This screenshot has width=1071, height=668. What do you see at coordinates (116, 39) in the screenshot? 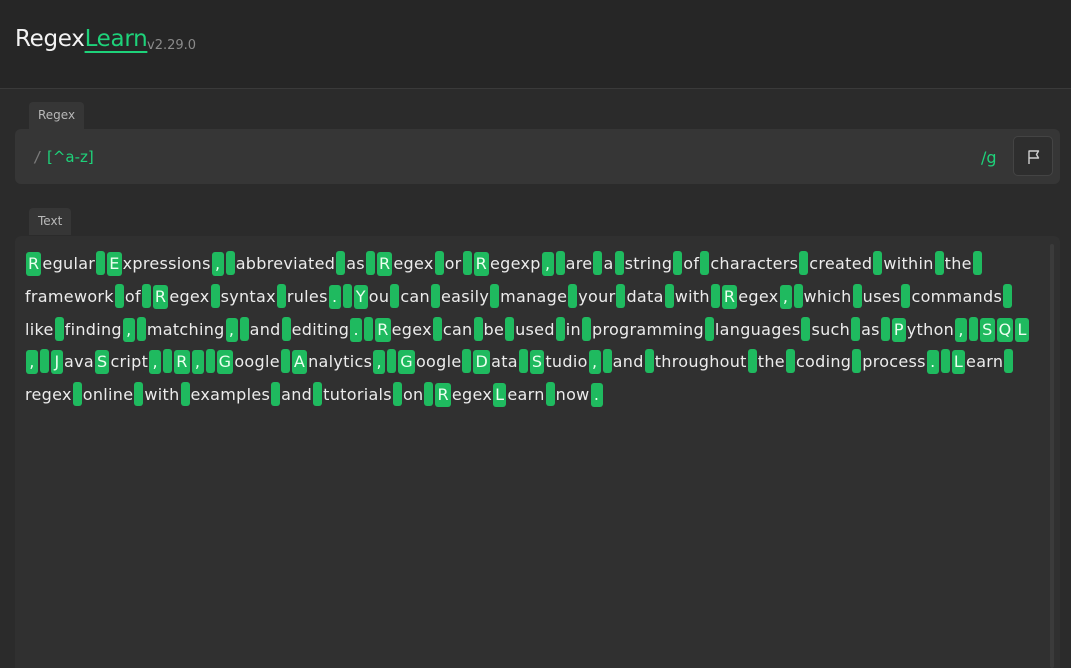
I see `logo-accent: Learn` at bounding box center [116, 39].